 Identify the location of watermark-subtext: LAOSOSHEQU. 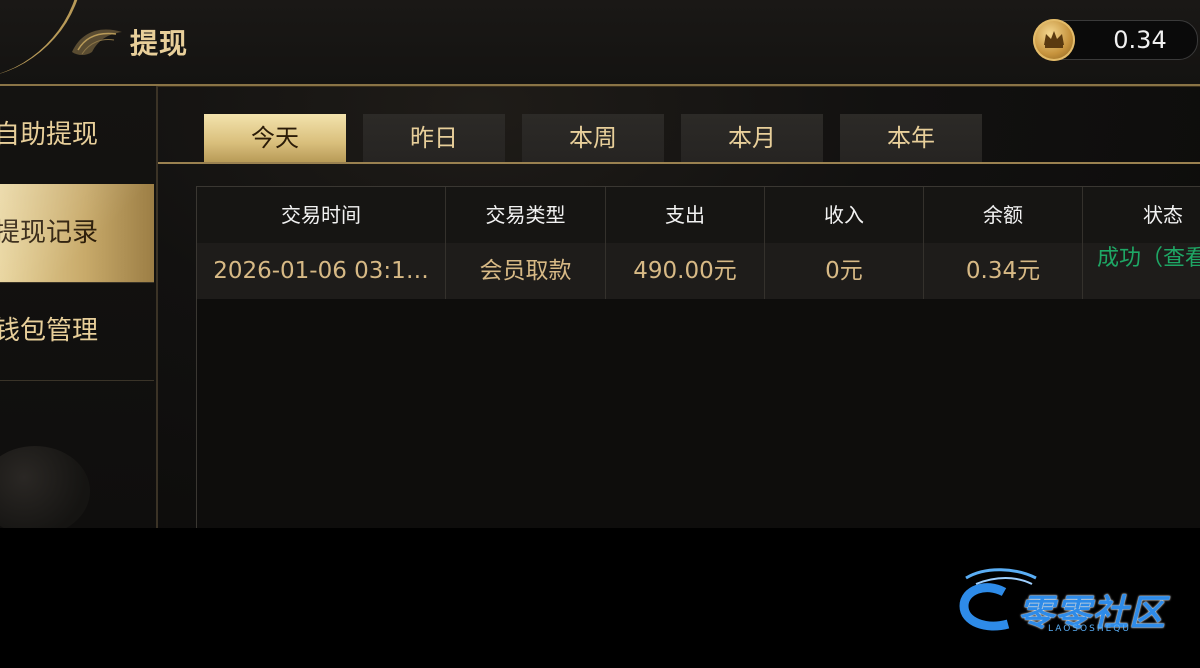
(1089, 629).